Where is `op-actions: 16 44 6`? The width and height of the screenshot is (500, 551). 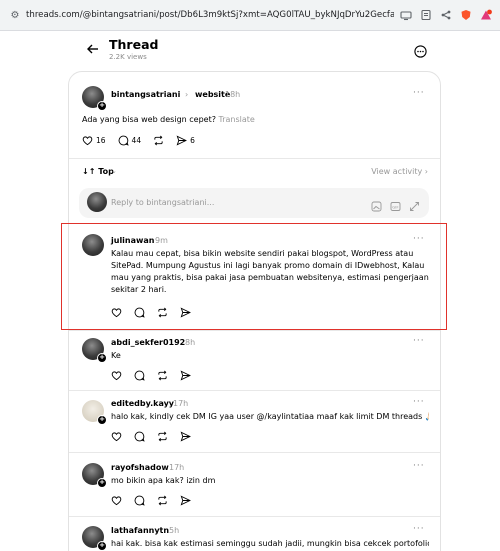
op-actions: 16 44 6 is located at coordinates (144, 140).